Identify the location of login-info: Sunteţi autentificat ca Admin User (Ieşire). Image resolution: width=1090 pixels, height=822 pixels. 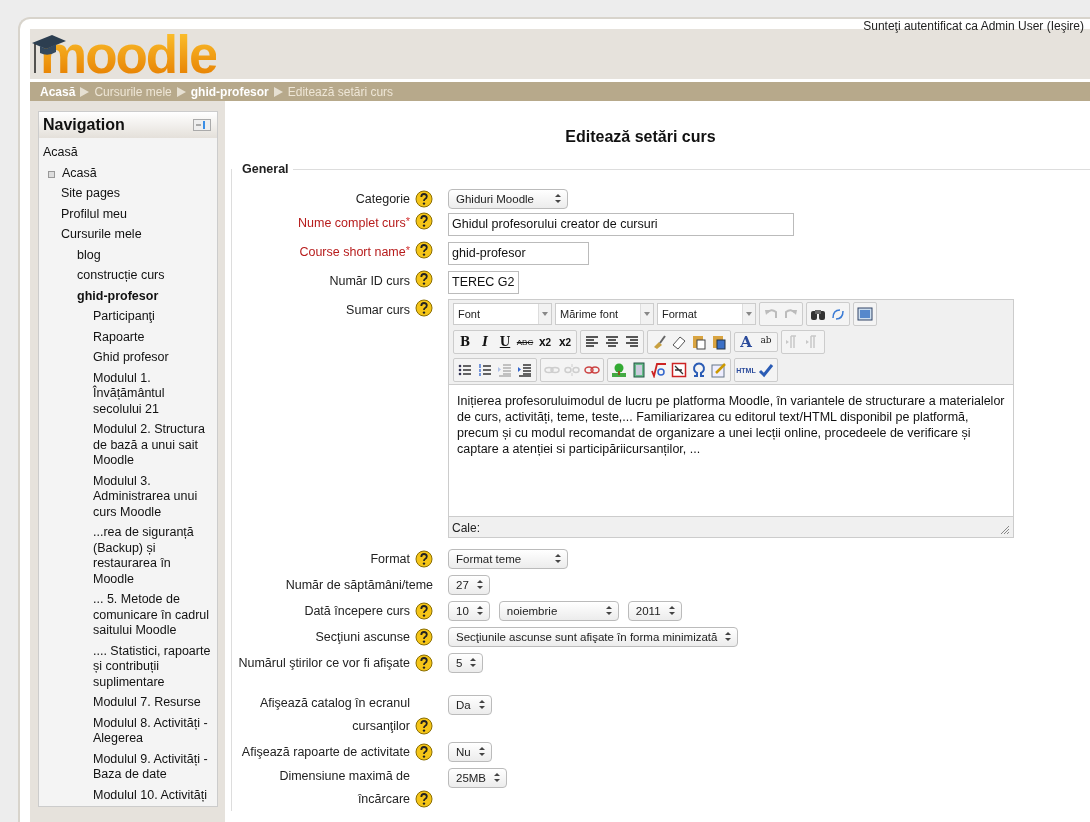
(973, 26).